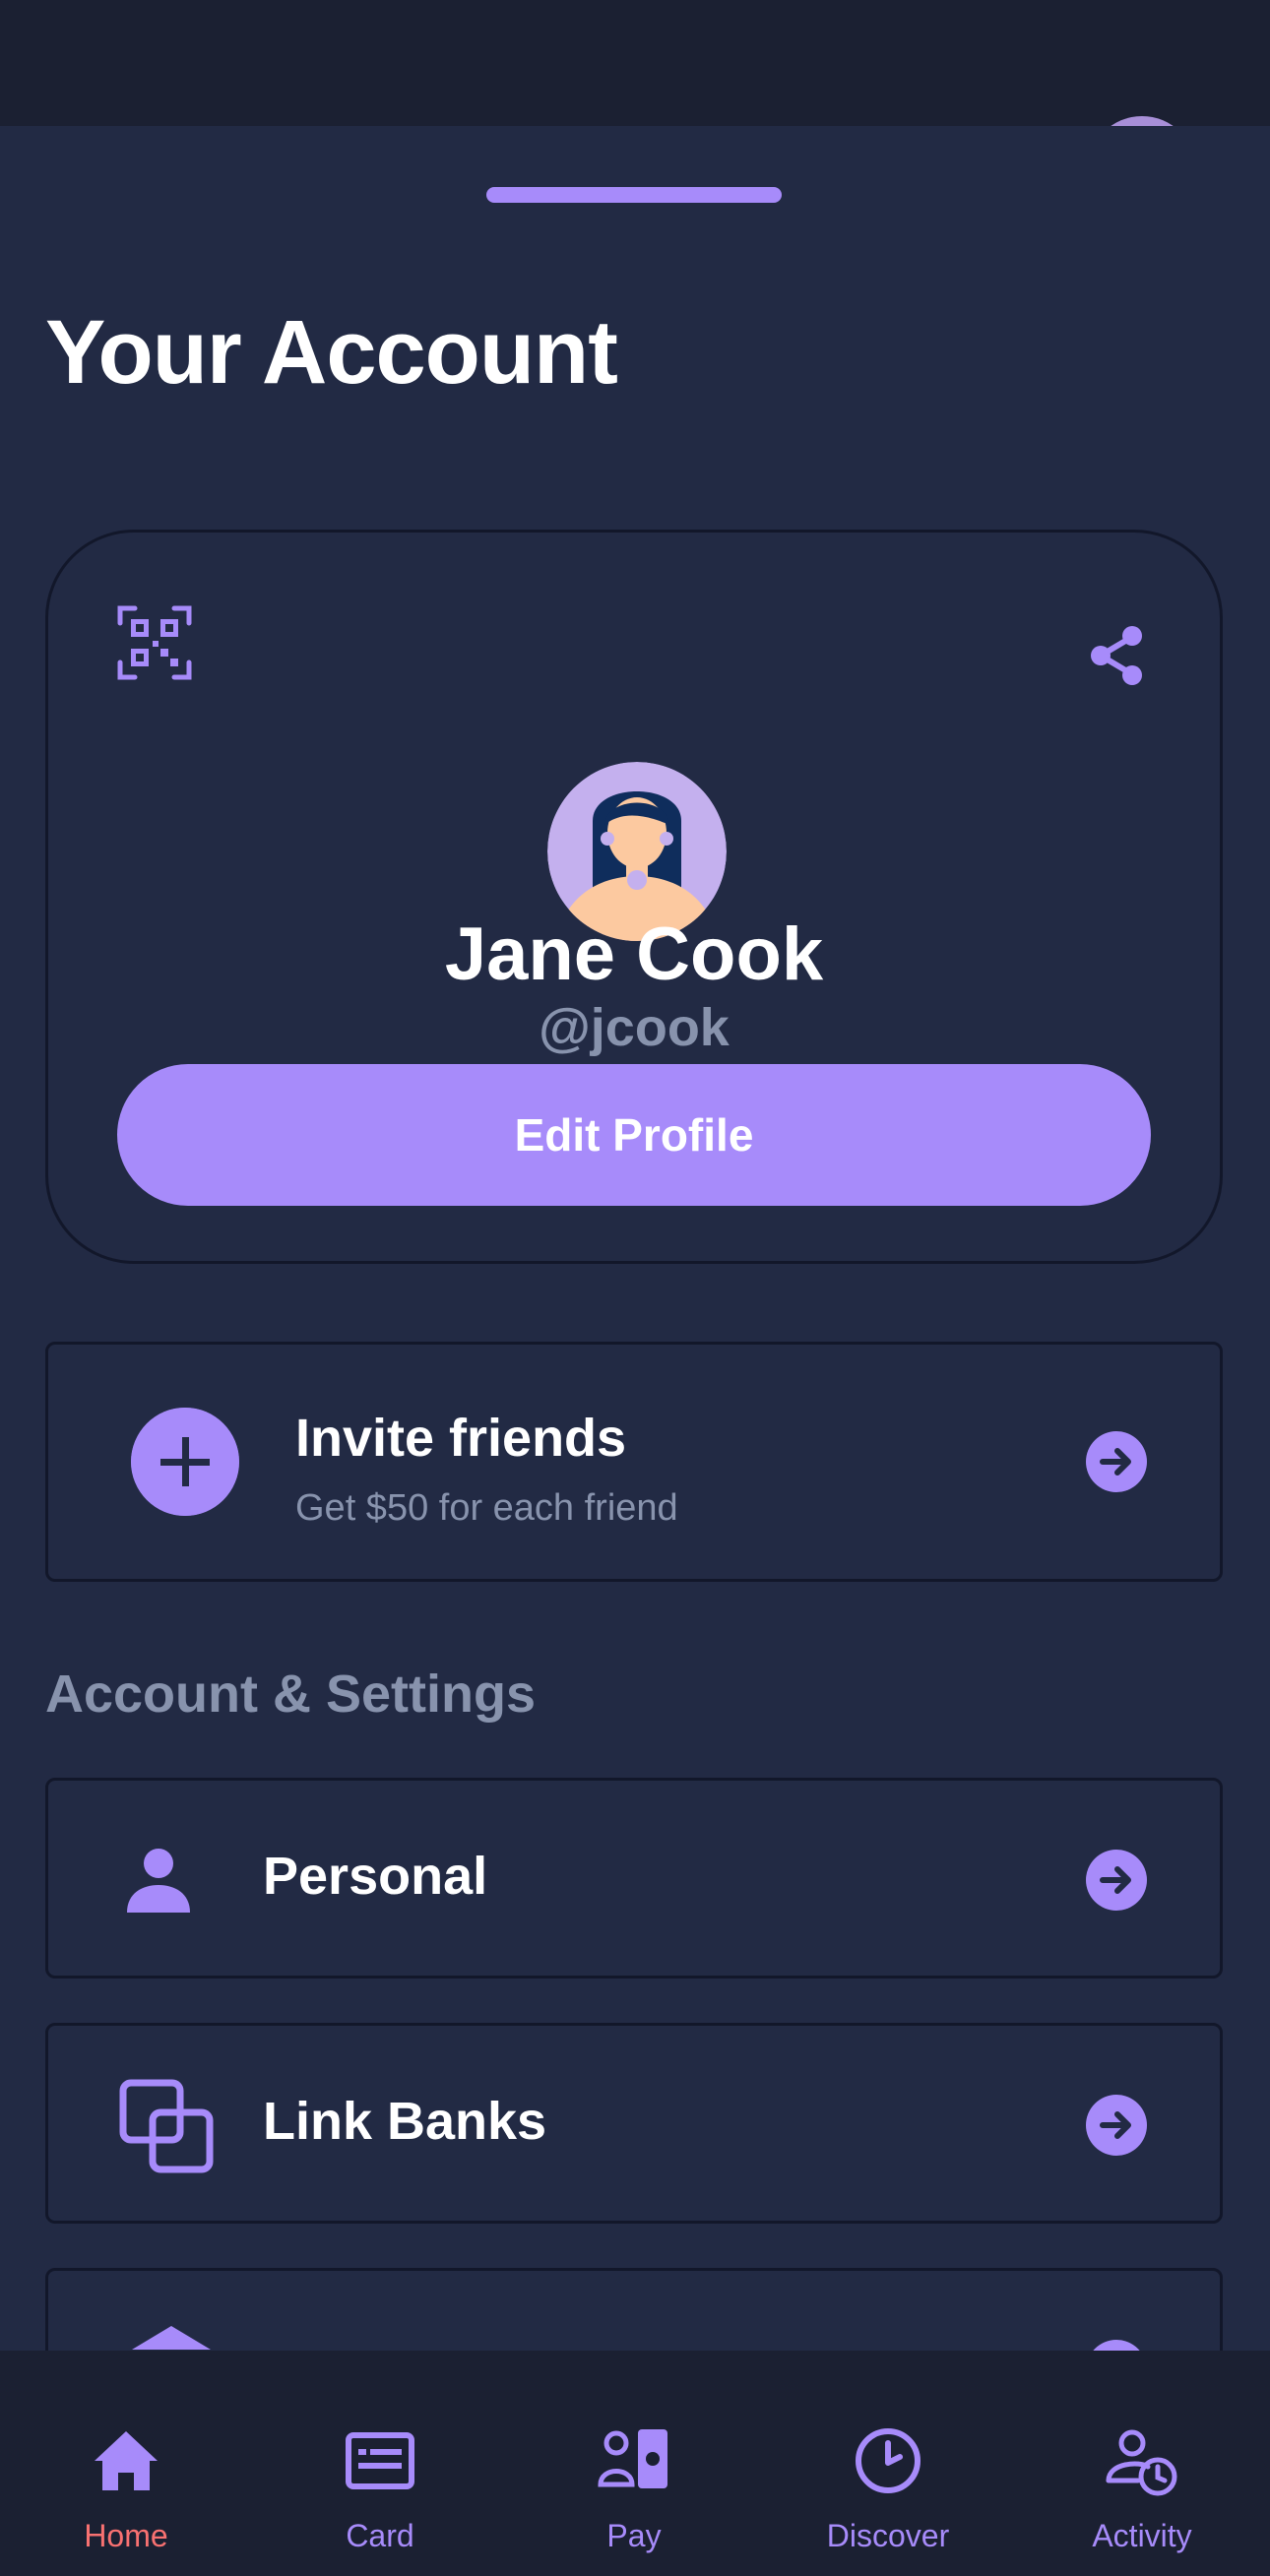  Describe the element at coordinates (1116, 655) in the screenshot. I see `share-icon` at that location.